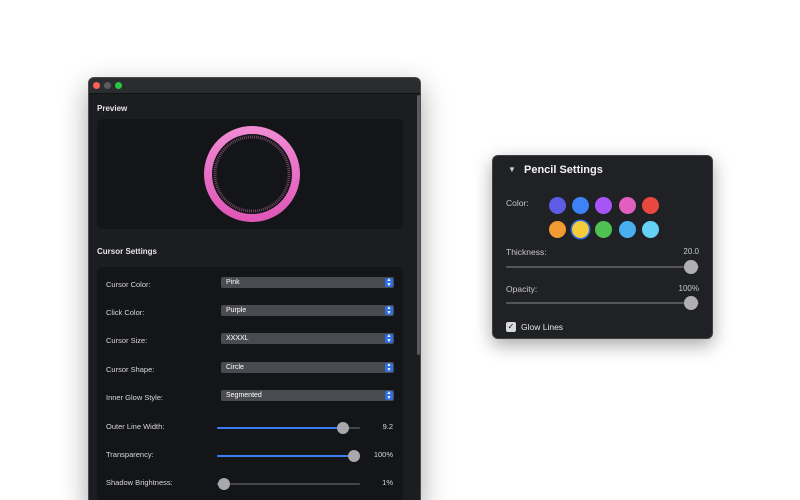 Image resolution: width=800 pixels, height=500 pixels. I want to click on vertical-scrollbar, so click(418, 225).